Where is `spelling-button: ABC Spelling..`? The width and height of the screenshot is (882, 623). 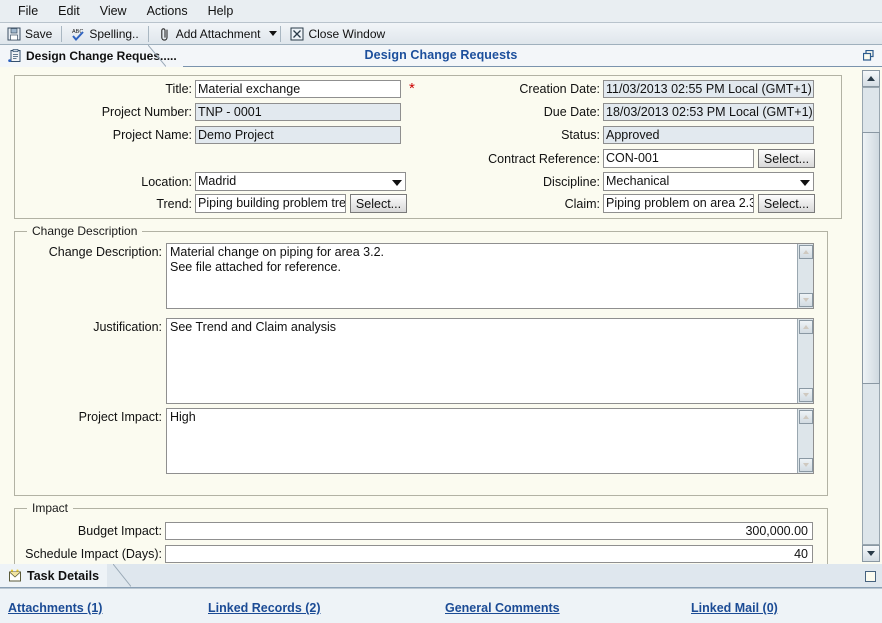
spelling-button: ABC Spelling.. is located at coordinates (104, 34).